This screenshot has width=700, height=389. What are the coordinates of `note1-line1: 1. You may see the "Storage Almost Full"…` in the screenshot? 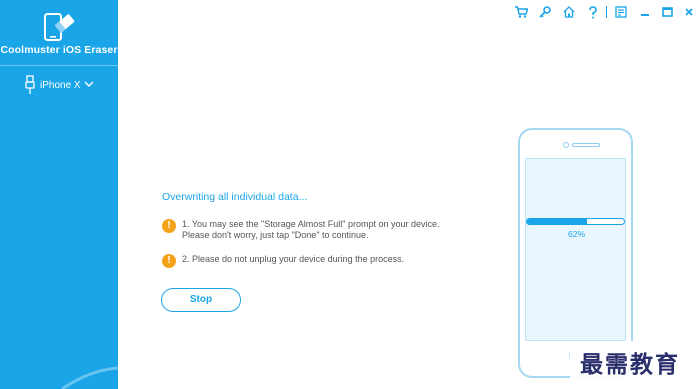 It's located at (311, 224).